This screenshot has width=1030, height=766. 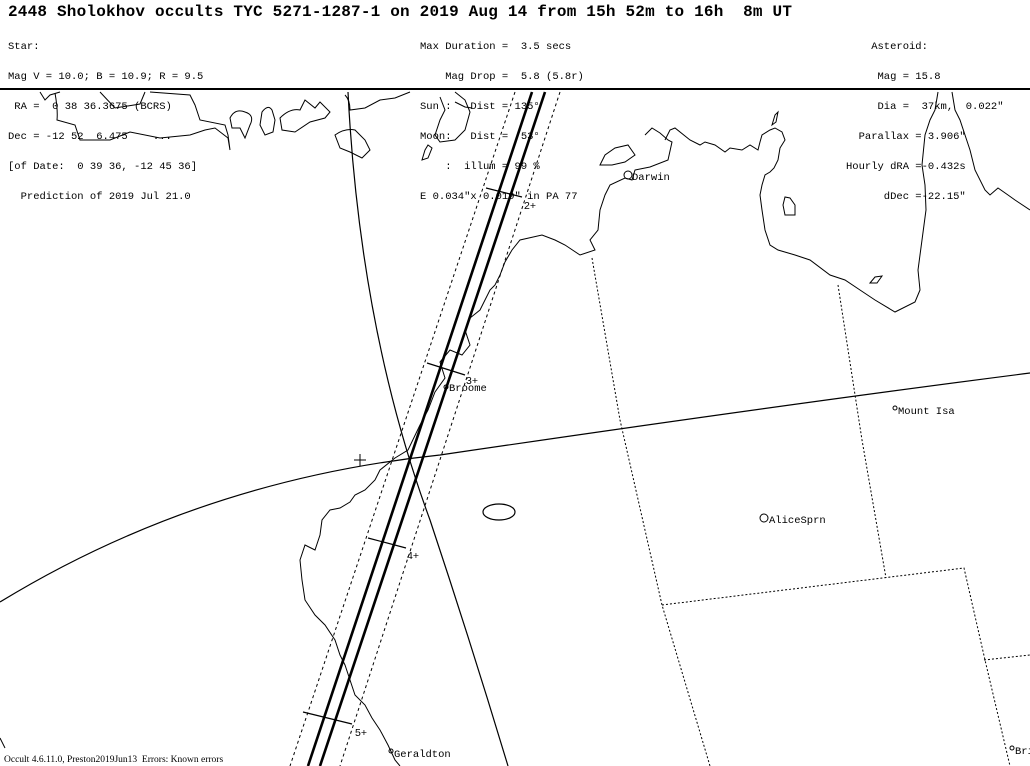 I want to click on time-mark-label: 5+, so click(x=361, y=733).